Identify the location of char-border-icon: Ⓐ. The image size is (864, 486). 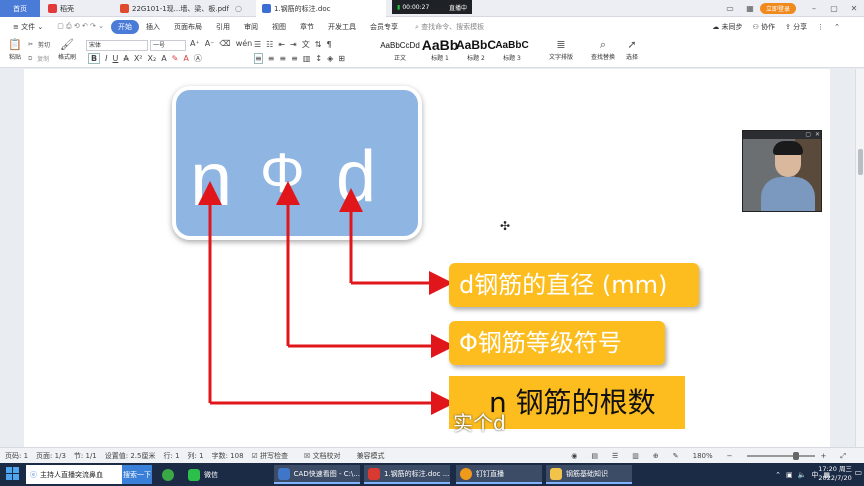
(198, 58).